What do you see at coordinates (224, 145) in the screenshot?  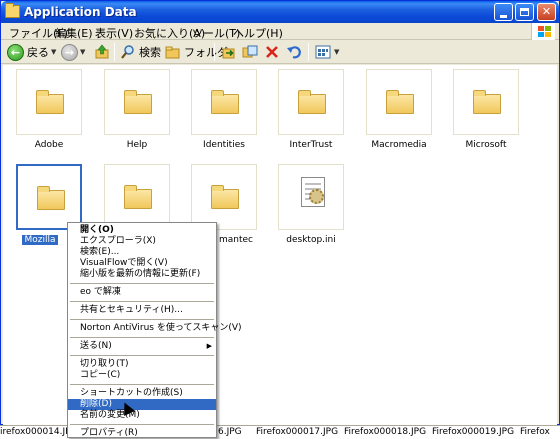 I see `item-label: Identities` at bounding box center [224, 145].